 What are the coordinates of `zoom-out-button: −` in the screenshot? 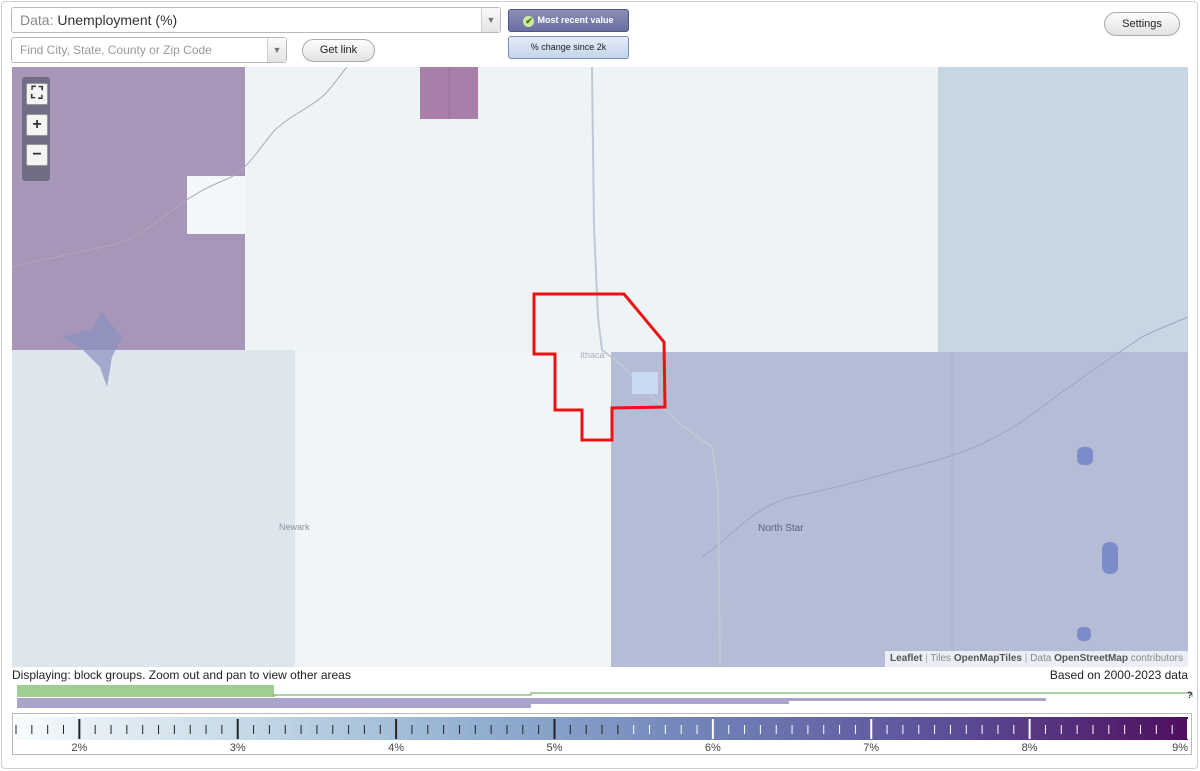 It's located at (37, 155).